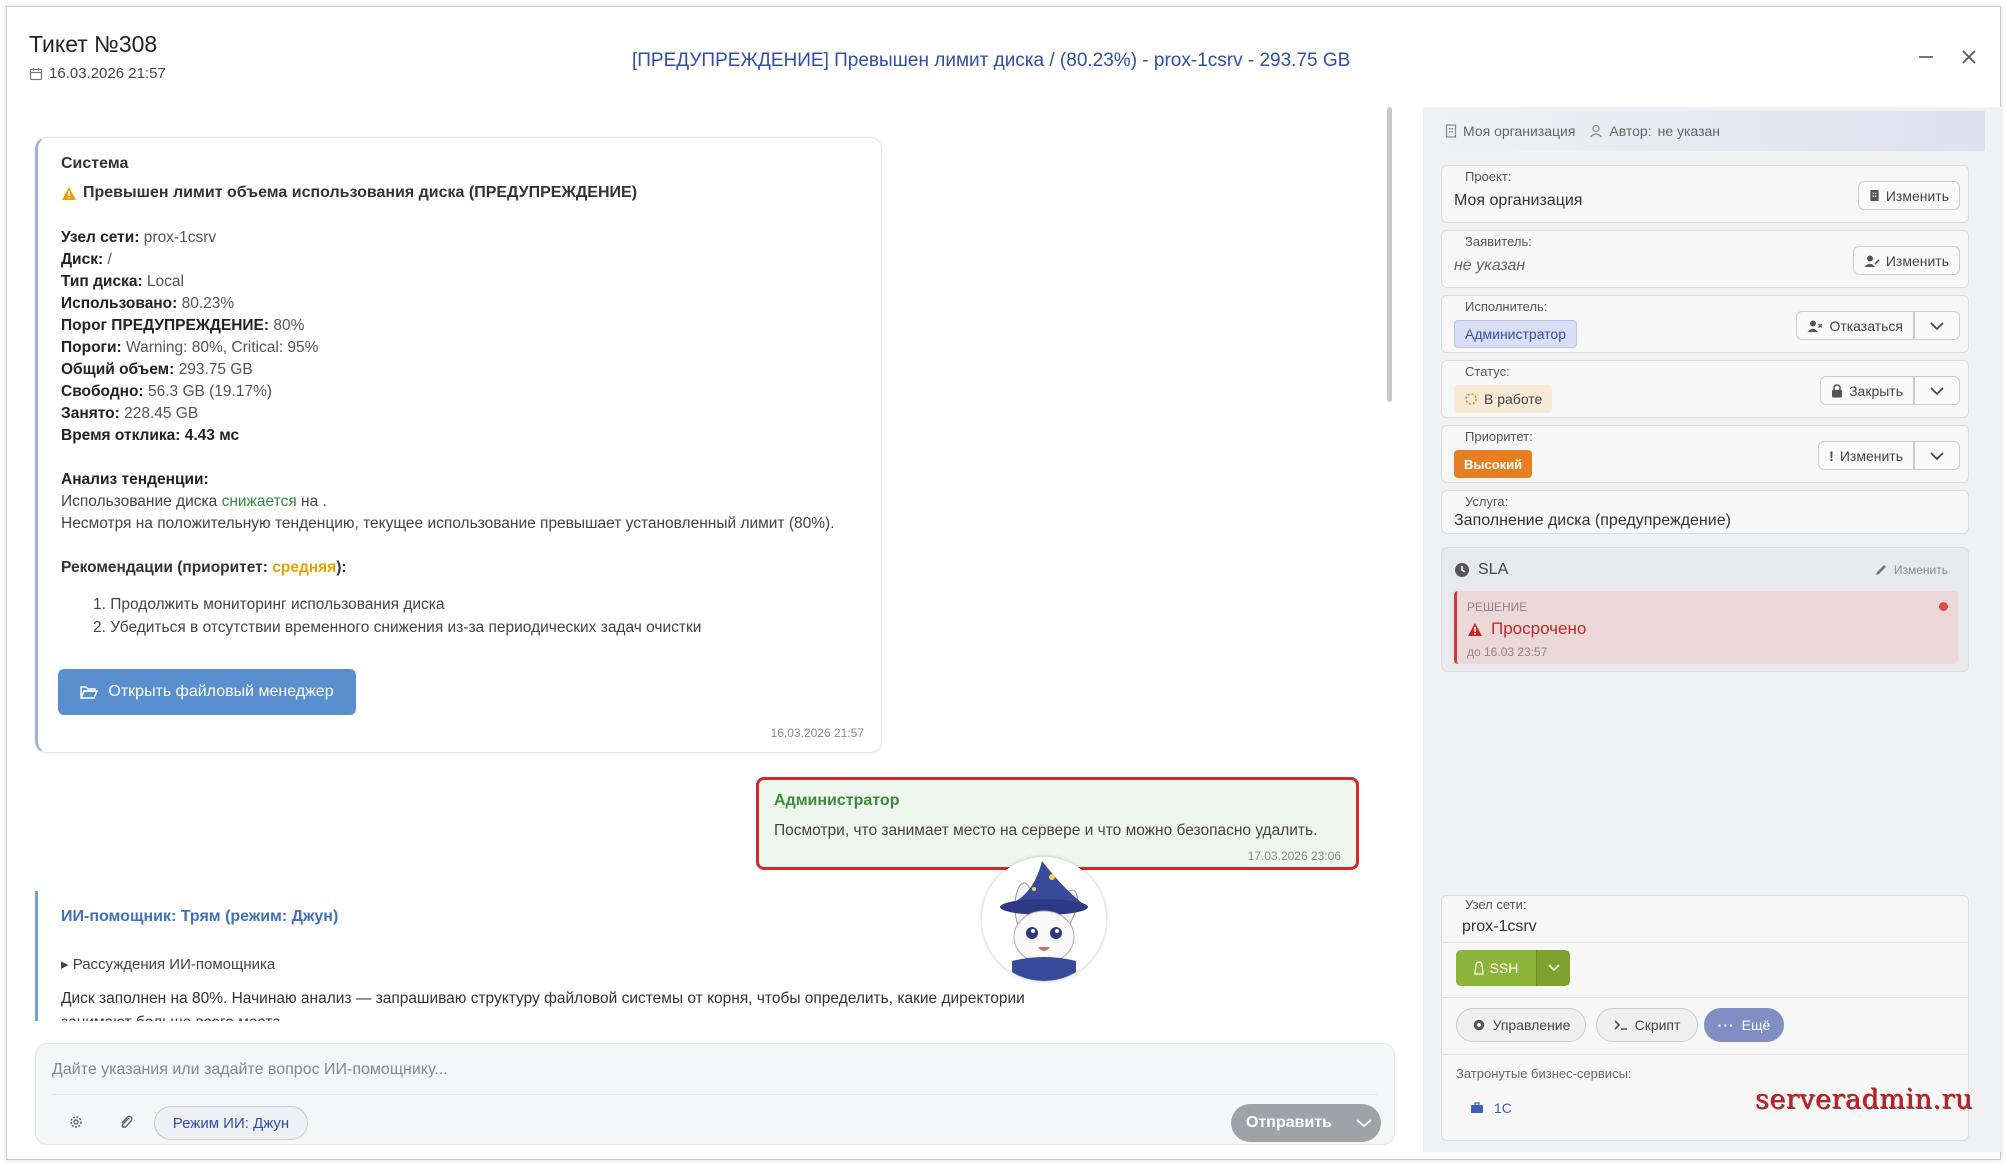  Describe the element at coordinates (289, 325) in the screenshot. I see `field-value: 80%` at that location.